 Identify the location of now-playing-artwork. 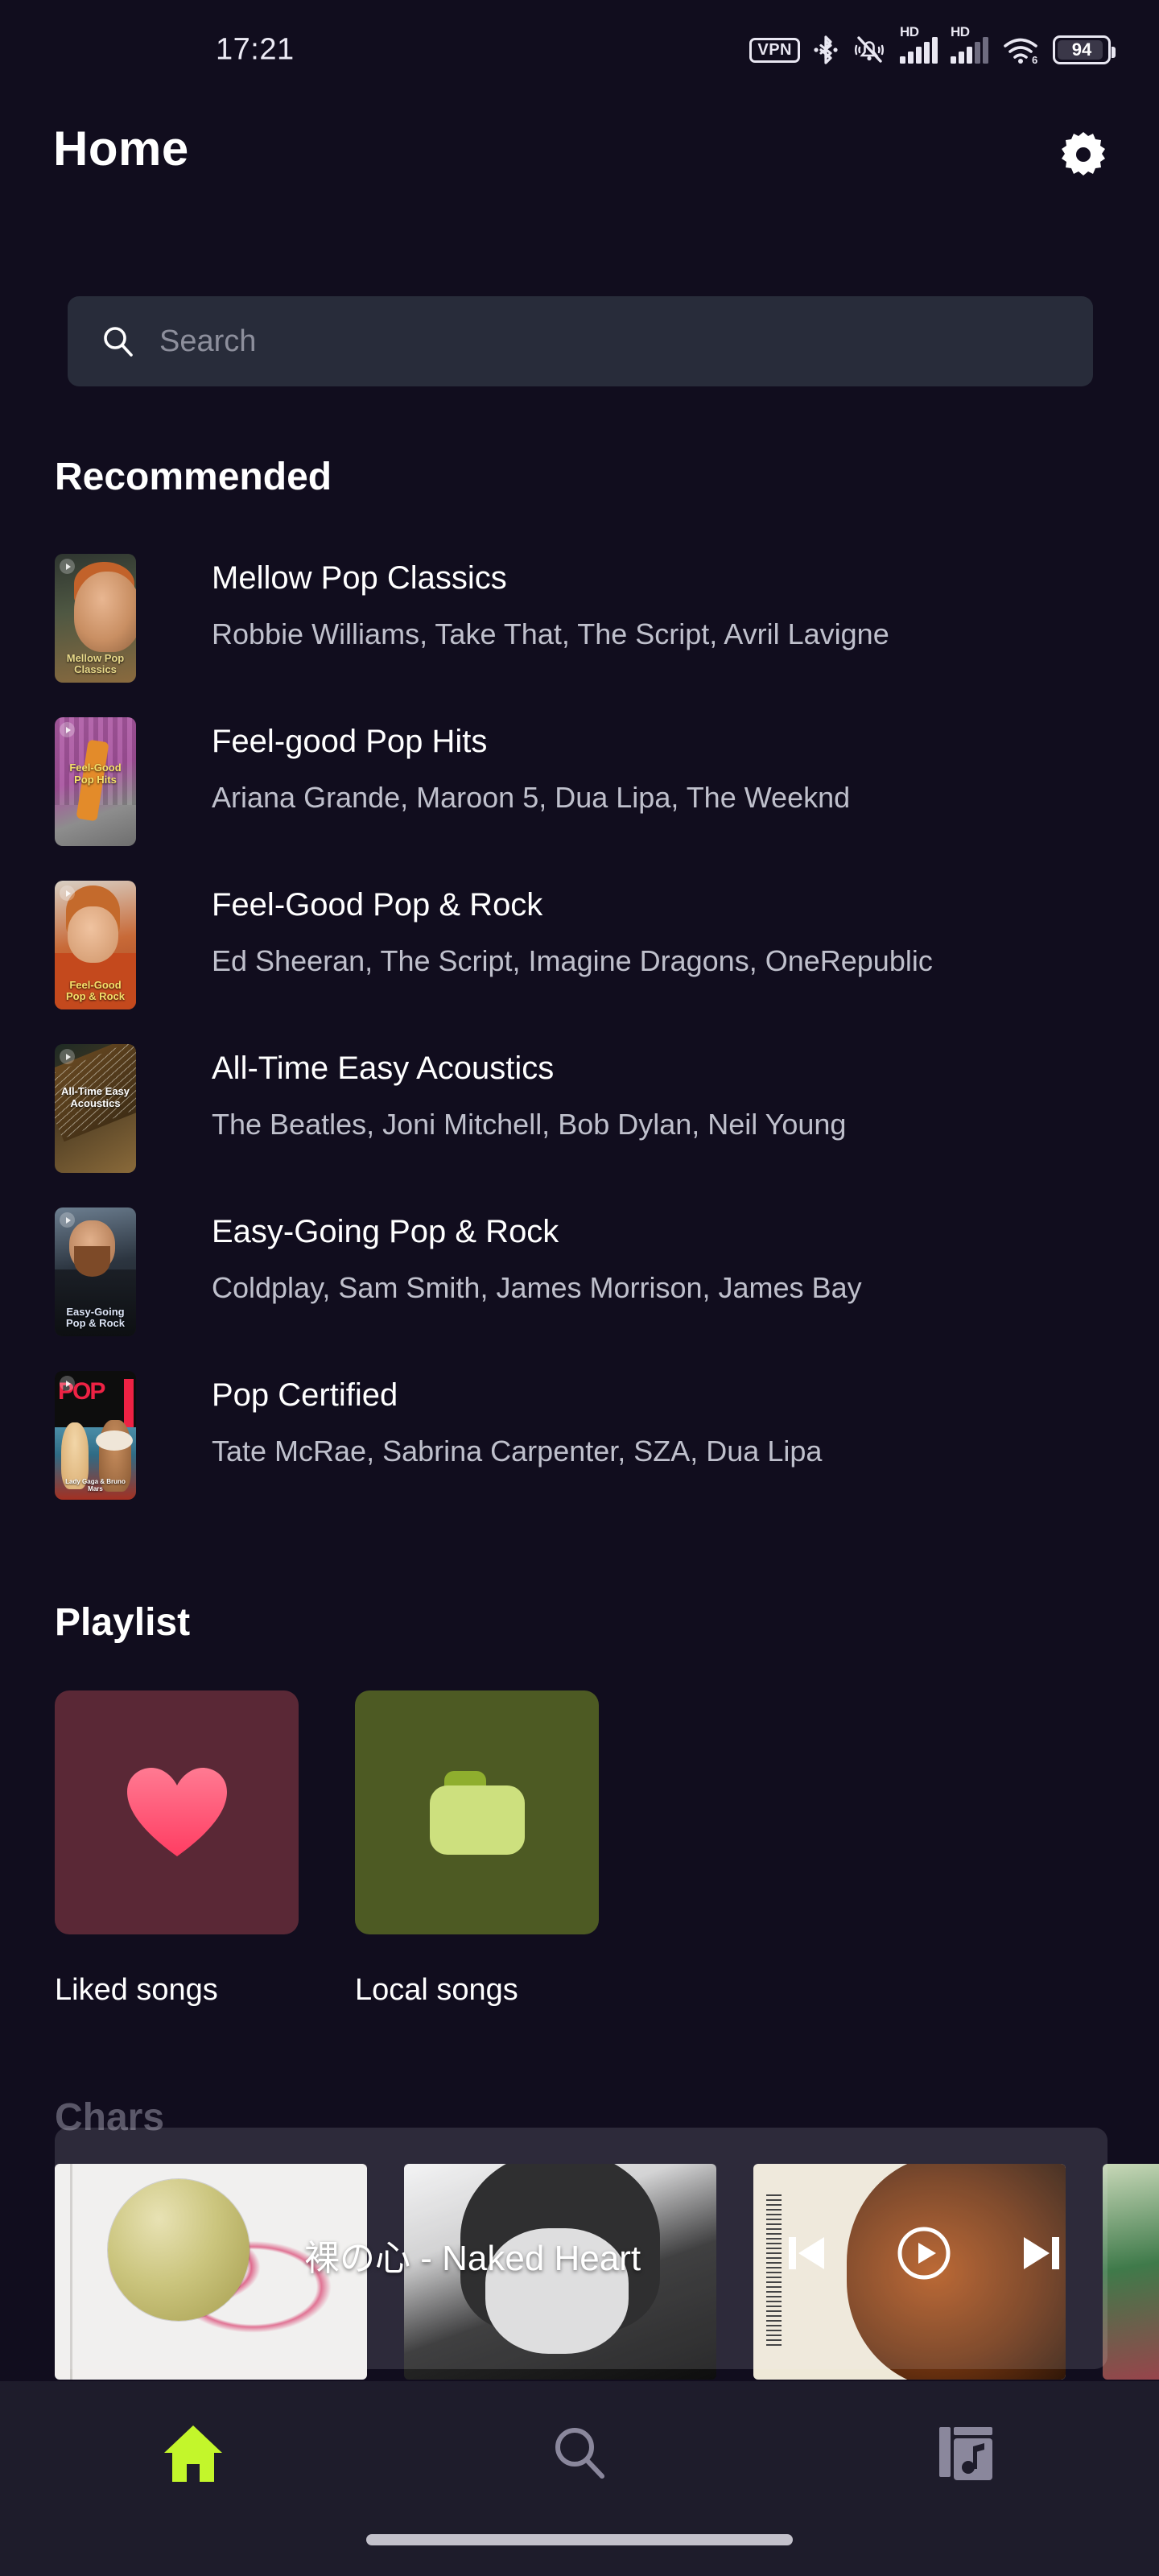
(179, 2250).